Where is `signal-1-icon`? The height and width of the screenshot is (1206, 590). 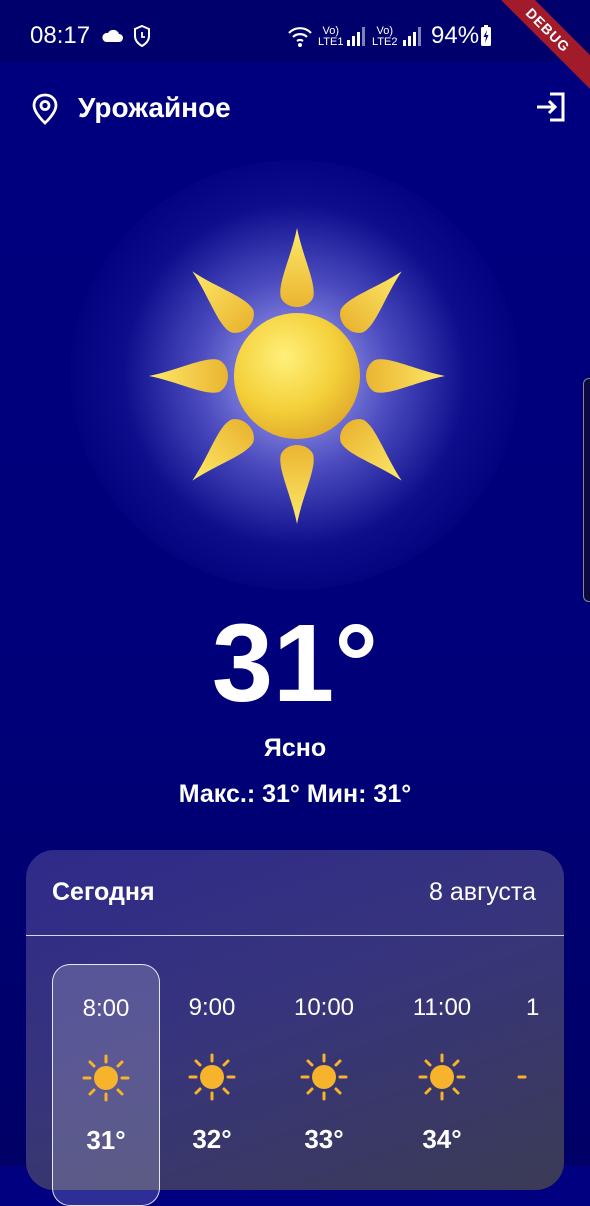
signal-1-icon is located at coordinates (356, 36).